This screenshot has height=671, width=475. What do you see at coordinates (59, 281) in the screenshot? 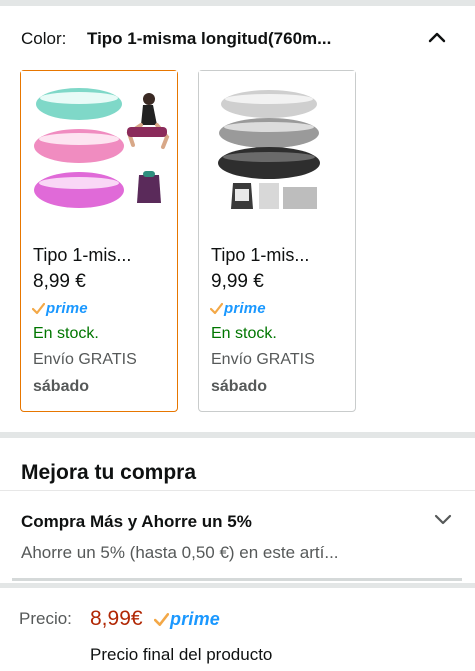
I see `card-price: 8,99 €` at bounding box center [59, 281].